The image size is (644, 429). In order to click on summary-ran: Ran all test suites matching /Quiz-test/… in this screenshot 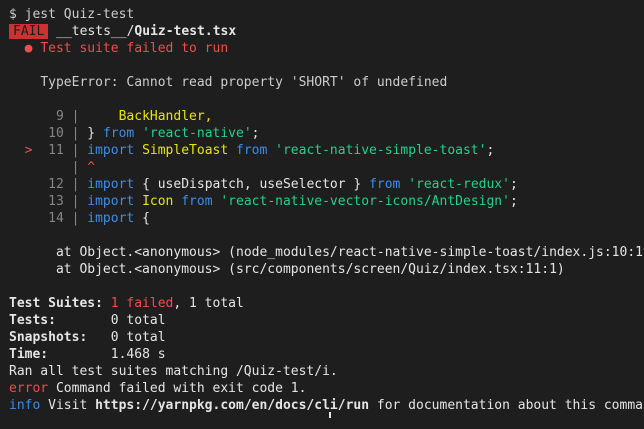, I will do `click(173, 371)`.